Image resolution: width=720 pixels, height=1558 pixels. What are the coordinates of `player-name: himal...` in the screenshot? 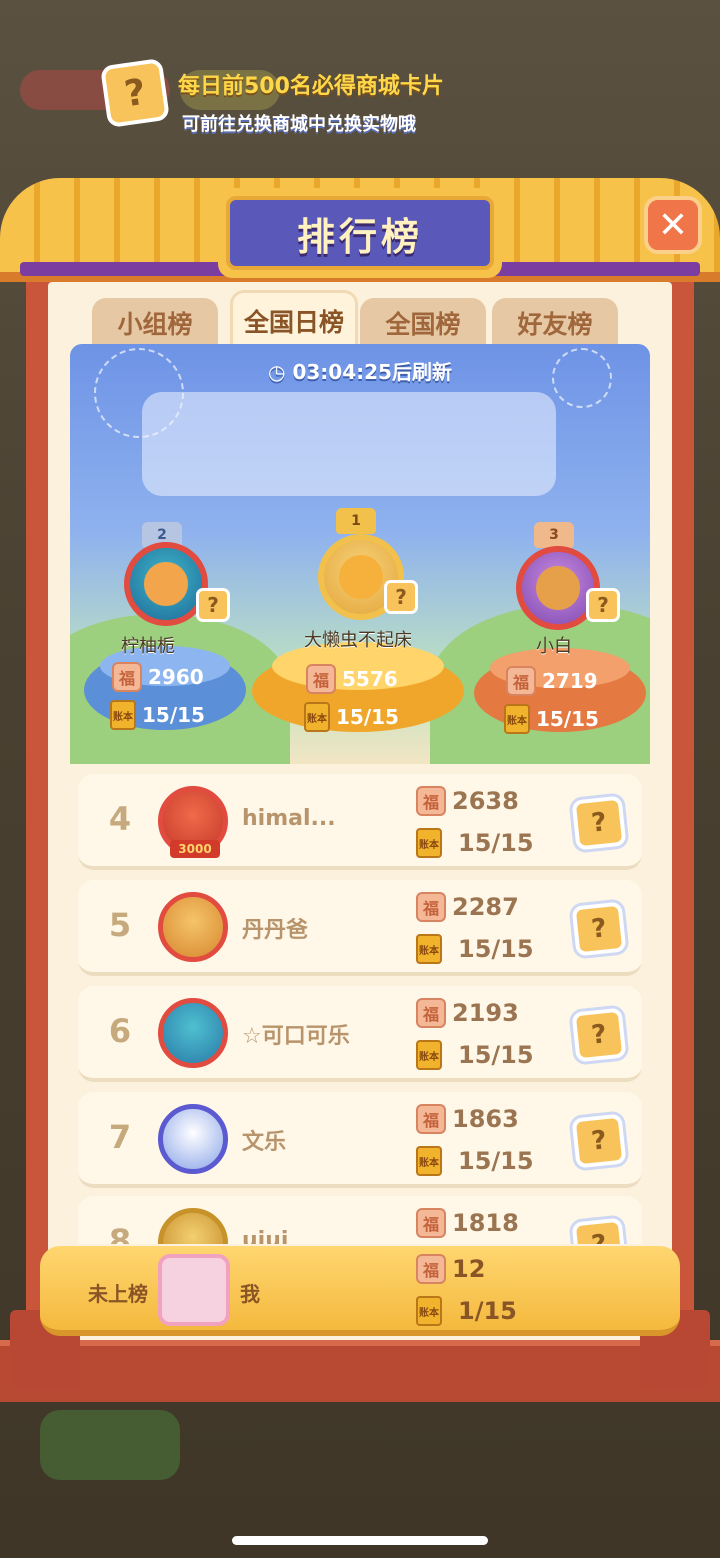 It's located at (289, 818).